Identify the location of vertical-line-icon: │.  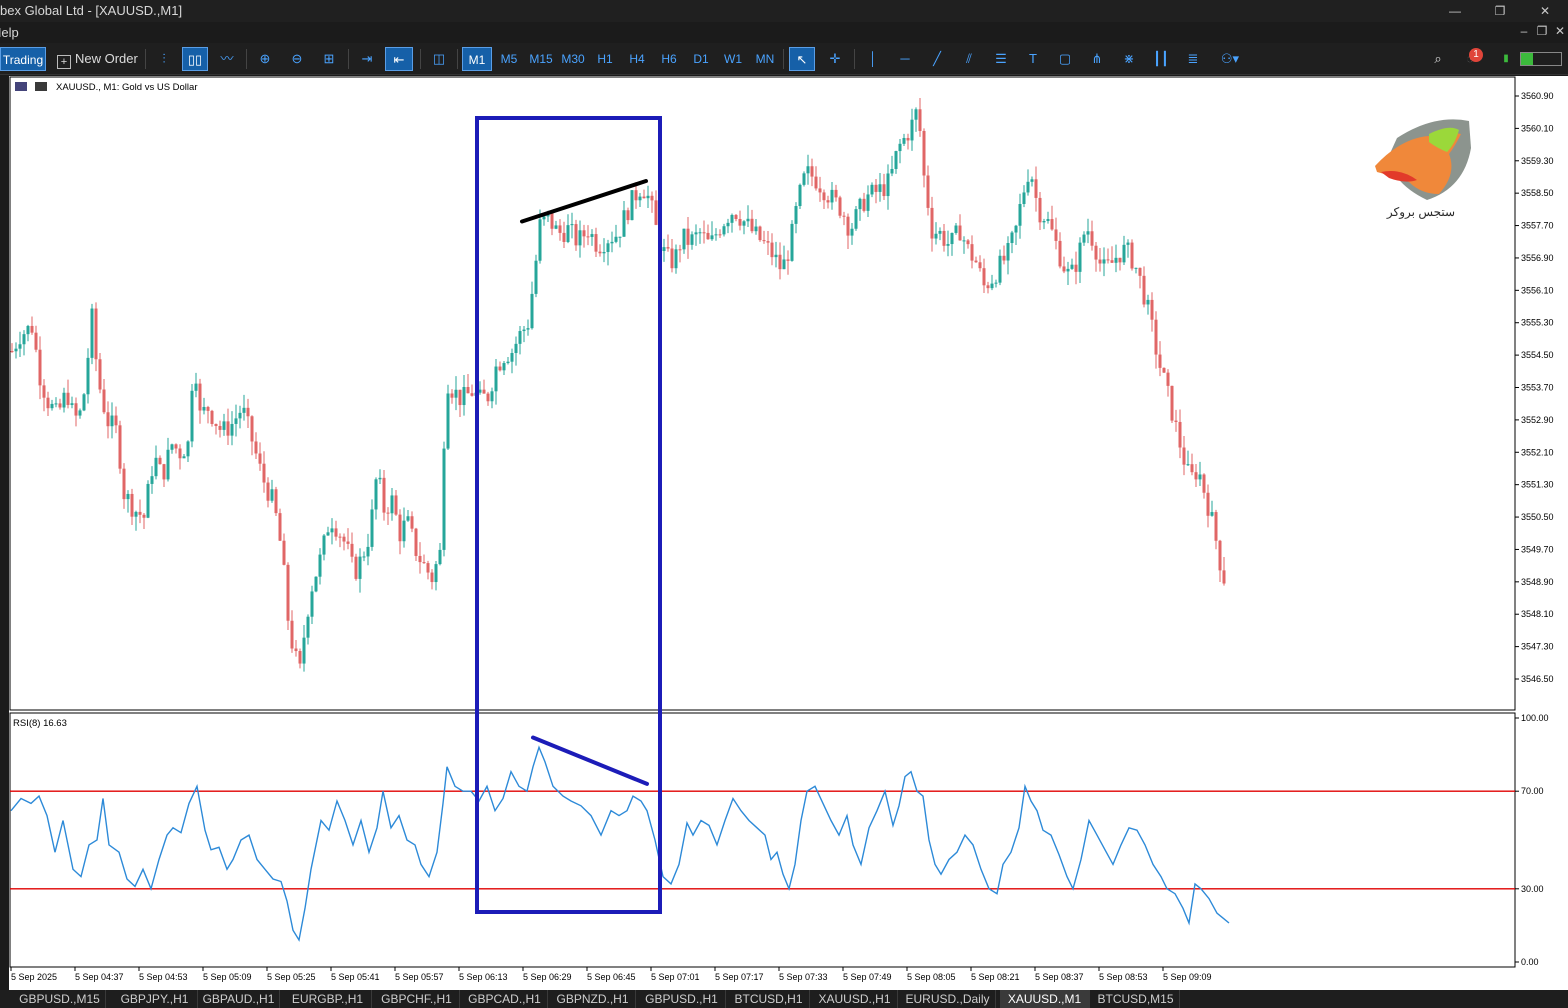
(873, 59).